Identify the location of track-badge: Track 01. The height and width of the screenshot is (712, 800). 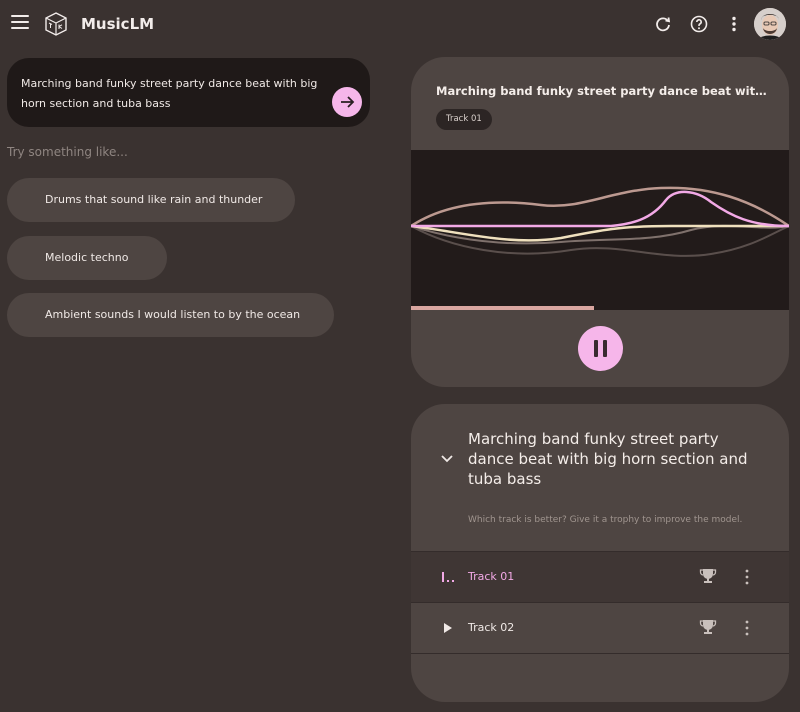
(464, 119).